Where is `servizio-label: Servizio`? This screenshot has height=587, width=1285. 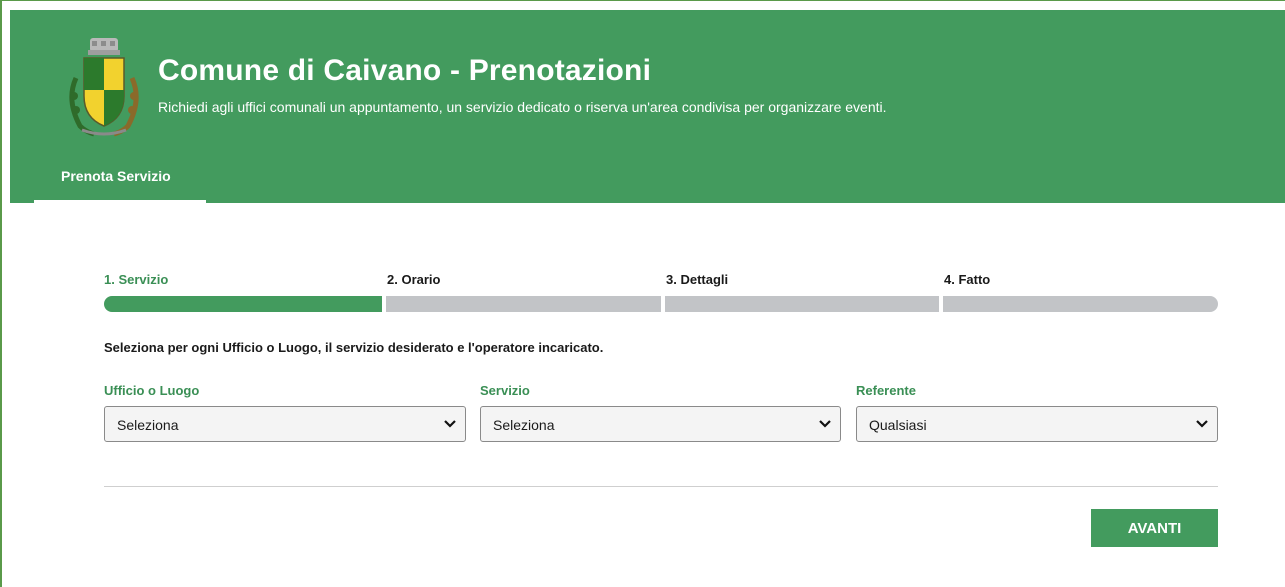
servizio-label: Servizio is located at coordinates (505, 390).